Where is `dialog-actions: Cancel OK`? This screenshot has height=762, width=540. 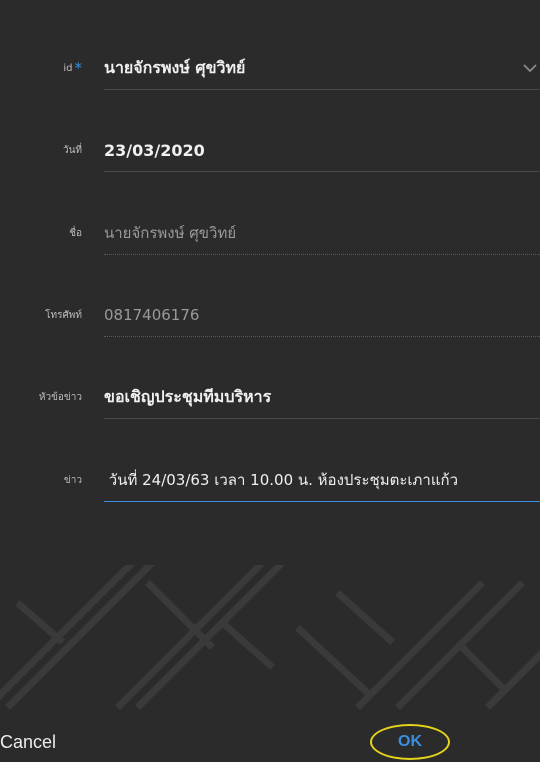 dialog-actions: Cancel OK is located at coordinates (270, 737).